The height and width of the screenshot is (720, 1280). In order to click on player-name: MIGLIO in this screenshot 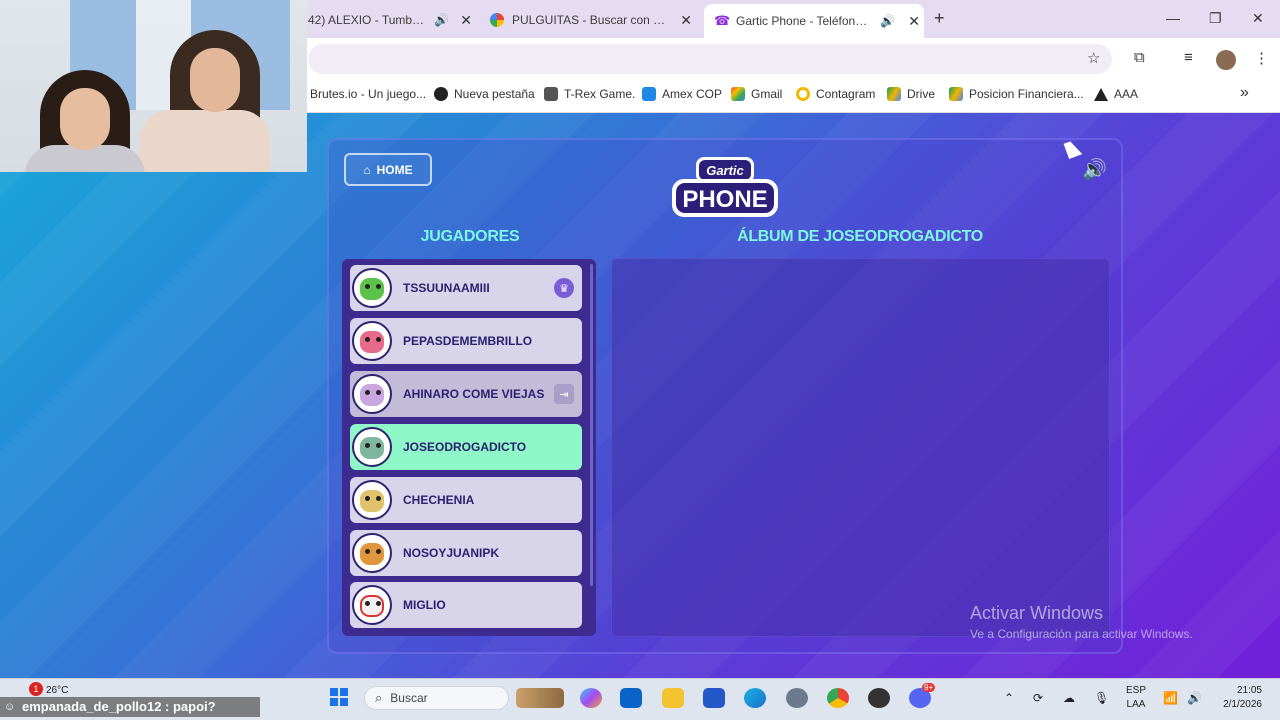, I will do `click(424, 605)`.